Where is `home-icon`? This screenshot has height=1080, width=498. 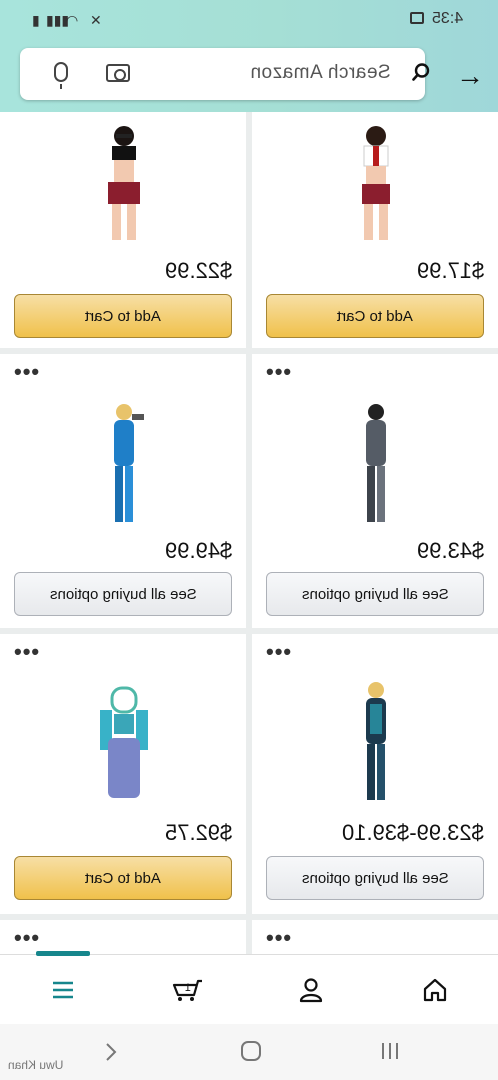
home-icon is located at coordinates (435, 990).